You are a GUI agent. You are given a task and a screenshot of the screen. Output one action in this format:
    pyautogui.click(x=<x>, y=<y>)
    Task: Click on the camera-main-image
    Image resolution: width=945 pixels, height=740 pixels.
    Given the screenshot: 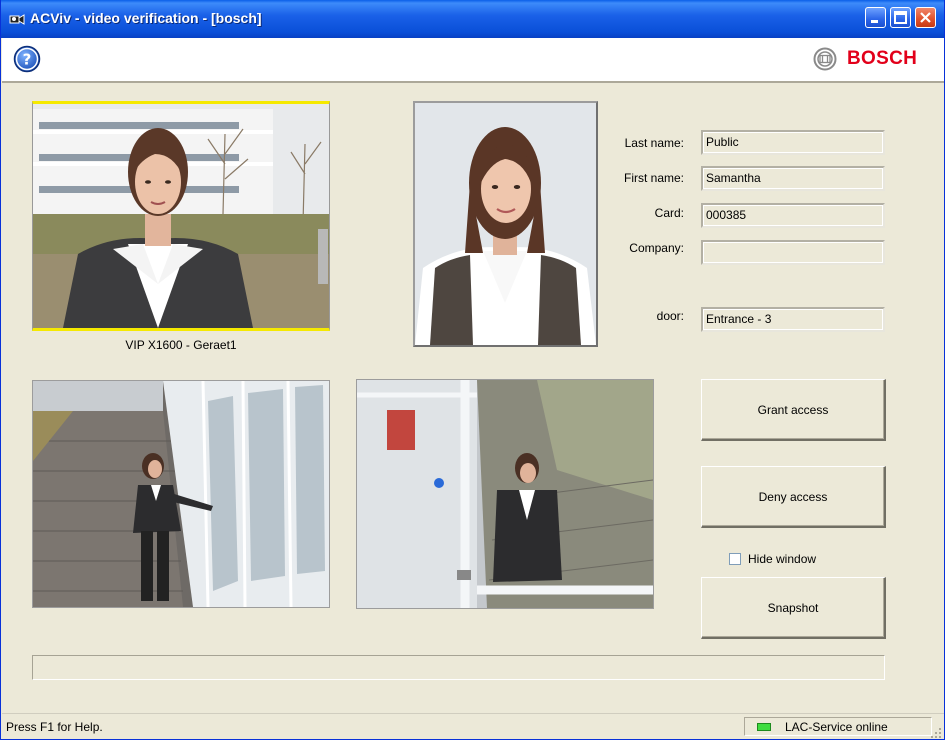 What is the action you would take?
    pyautogui.click(x=181, y=216)
    